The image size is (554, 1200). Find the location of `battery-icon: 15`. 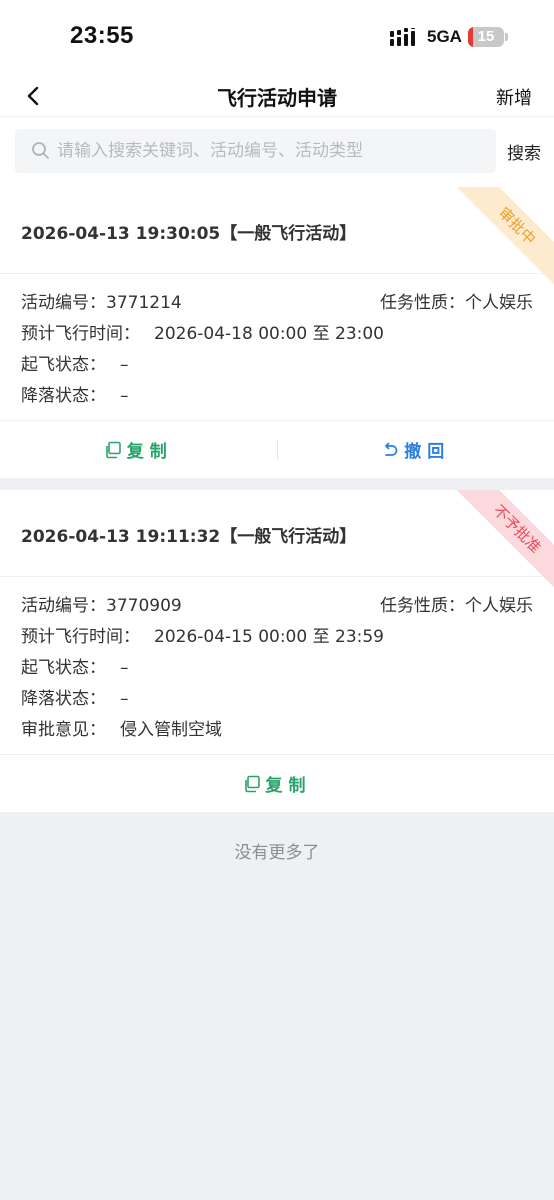

battery-icon: 15 is located at coordinates (486, 37).